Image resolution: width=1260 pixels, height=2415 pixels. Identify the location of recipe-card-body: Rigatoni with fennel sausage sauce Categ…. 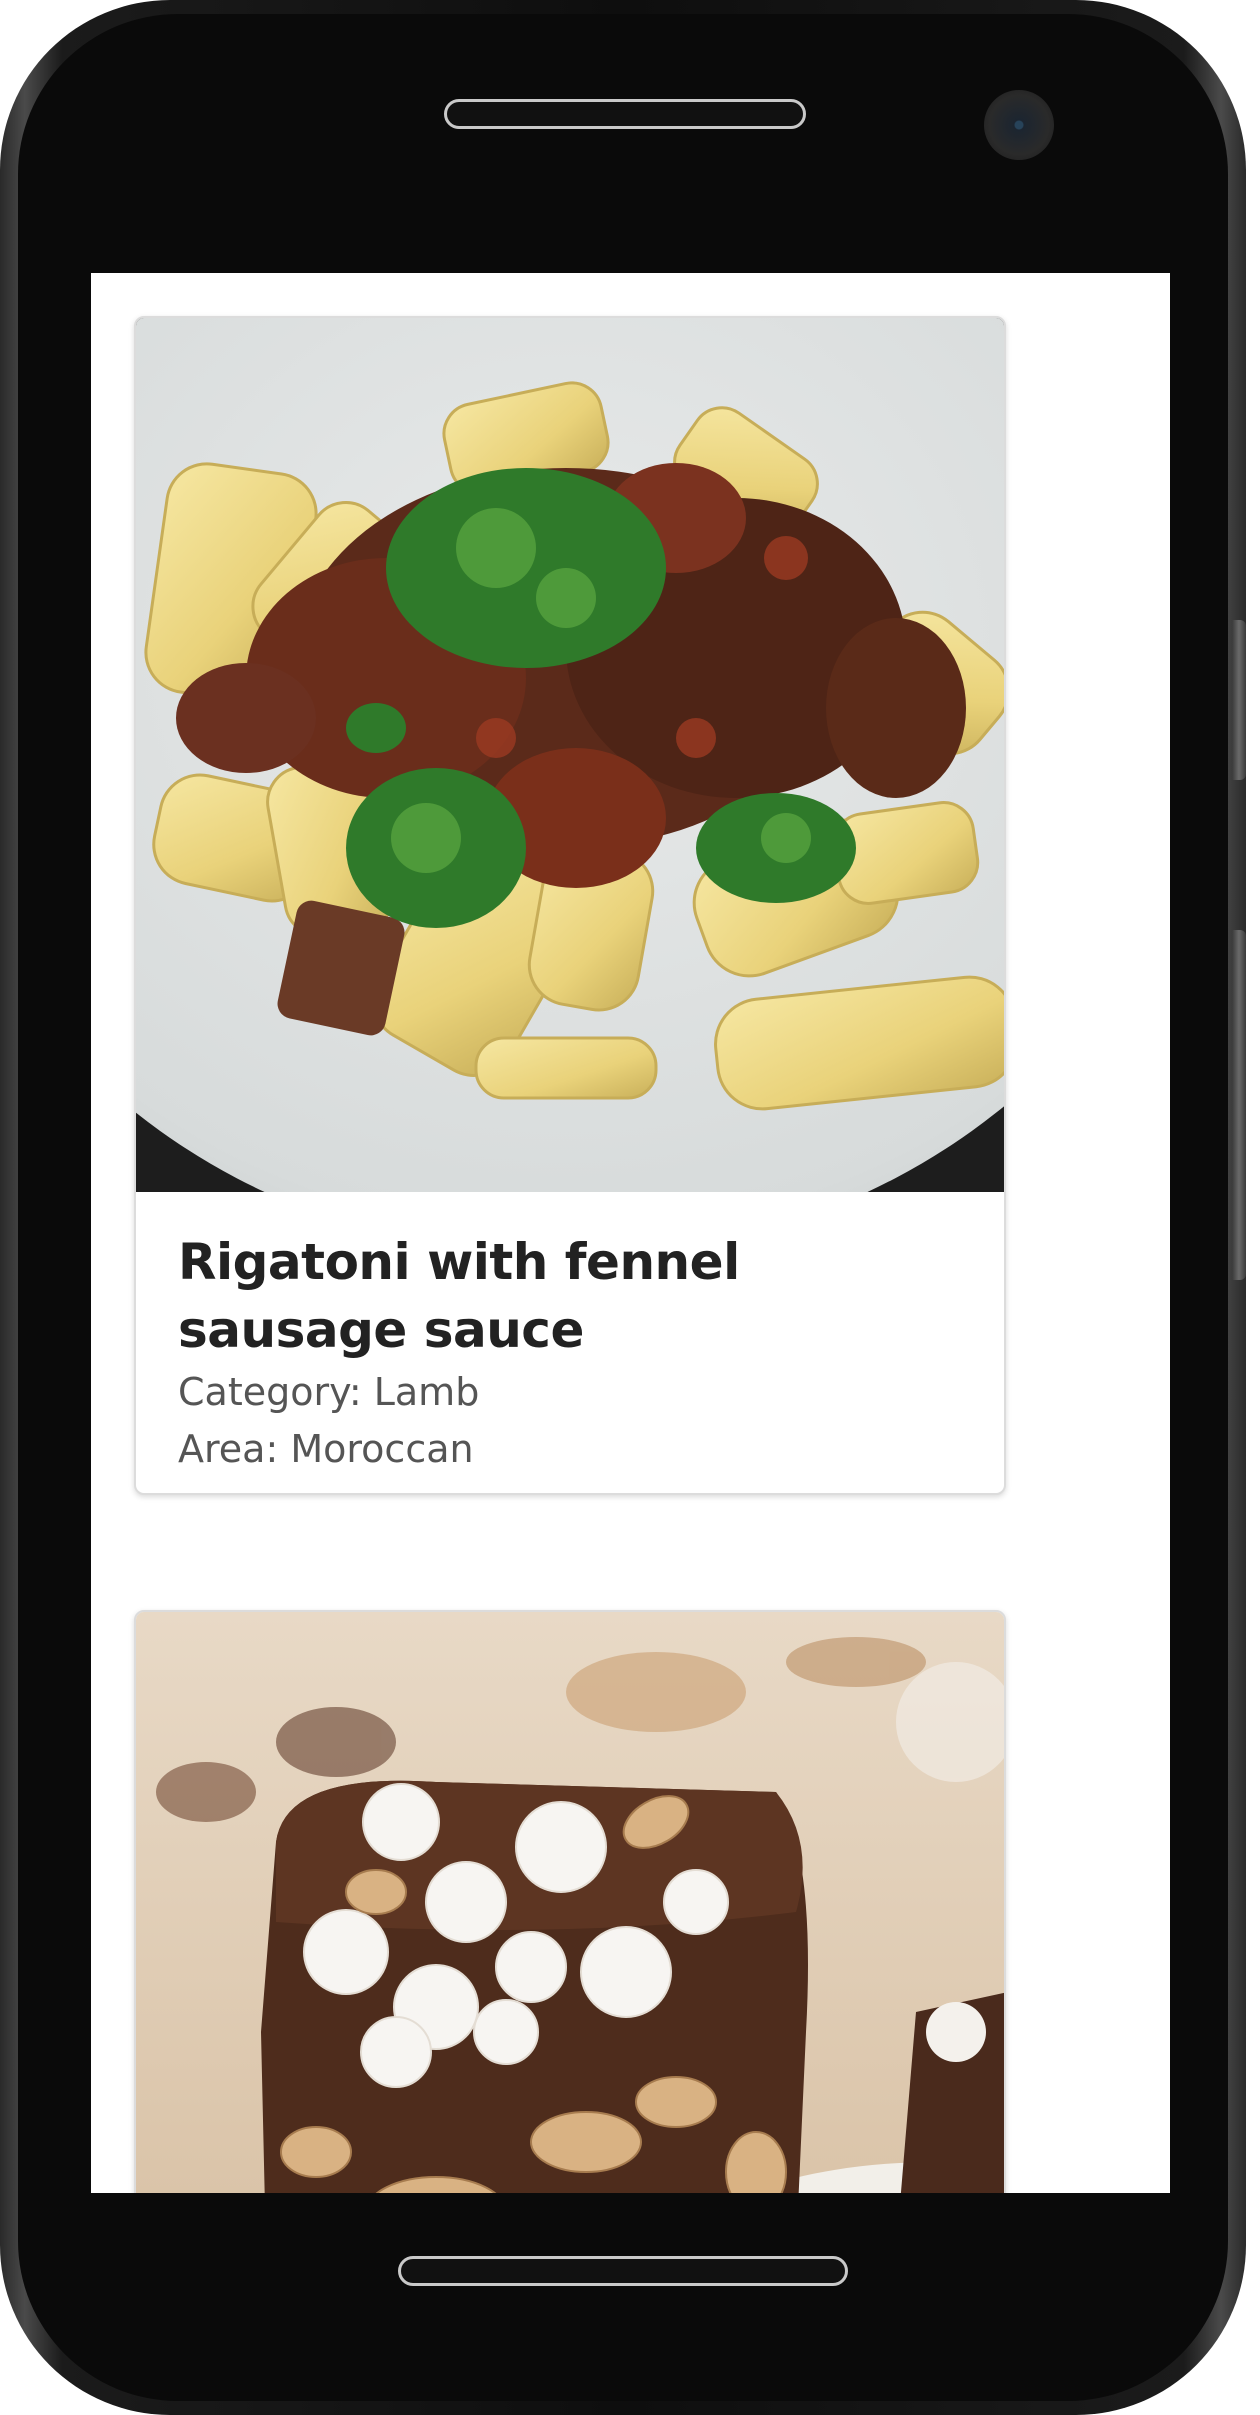
(570, 1335).